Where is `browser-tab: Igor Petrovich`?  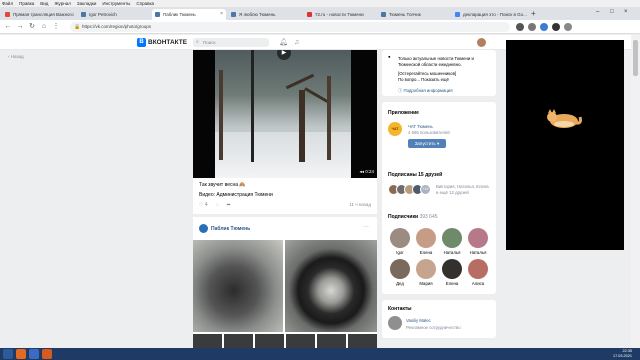 browser-tab: Igor Petrovich is located at coordinates (114, 14).